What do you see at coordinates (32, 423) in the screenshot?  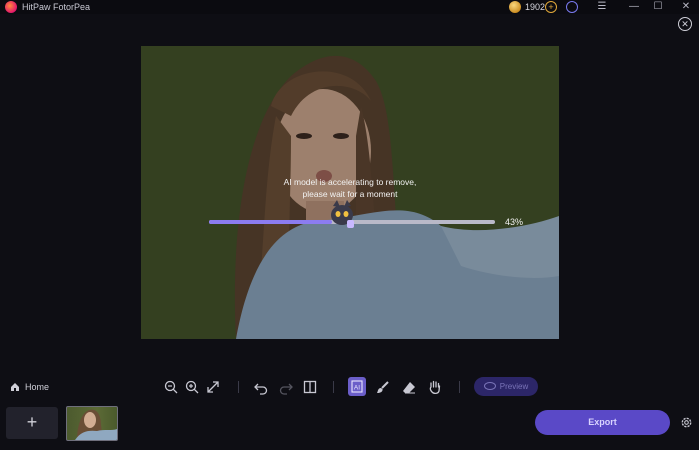 I see `add-image-button: +` at bounding box center [32, 423].